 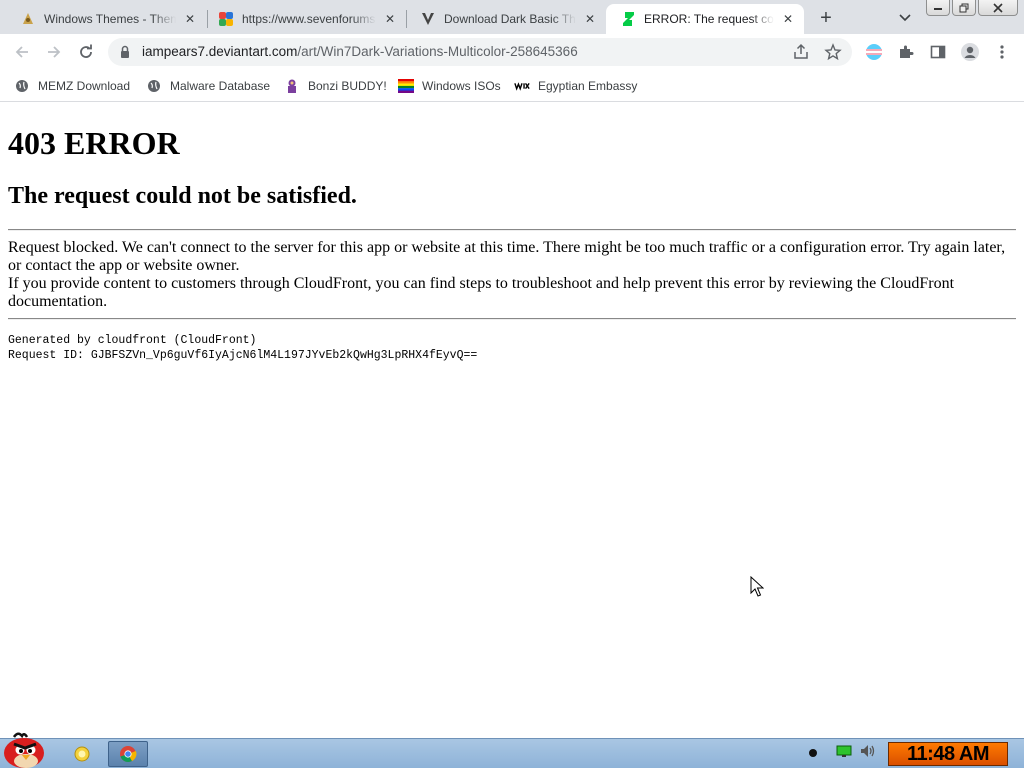 I want to click on profile-flag-extension-icon, so click(x=874, y=52).